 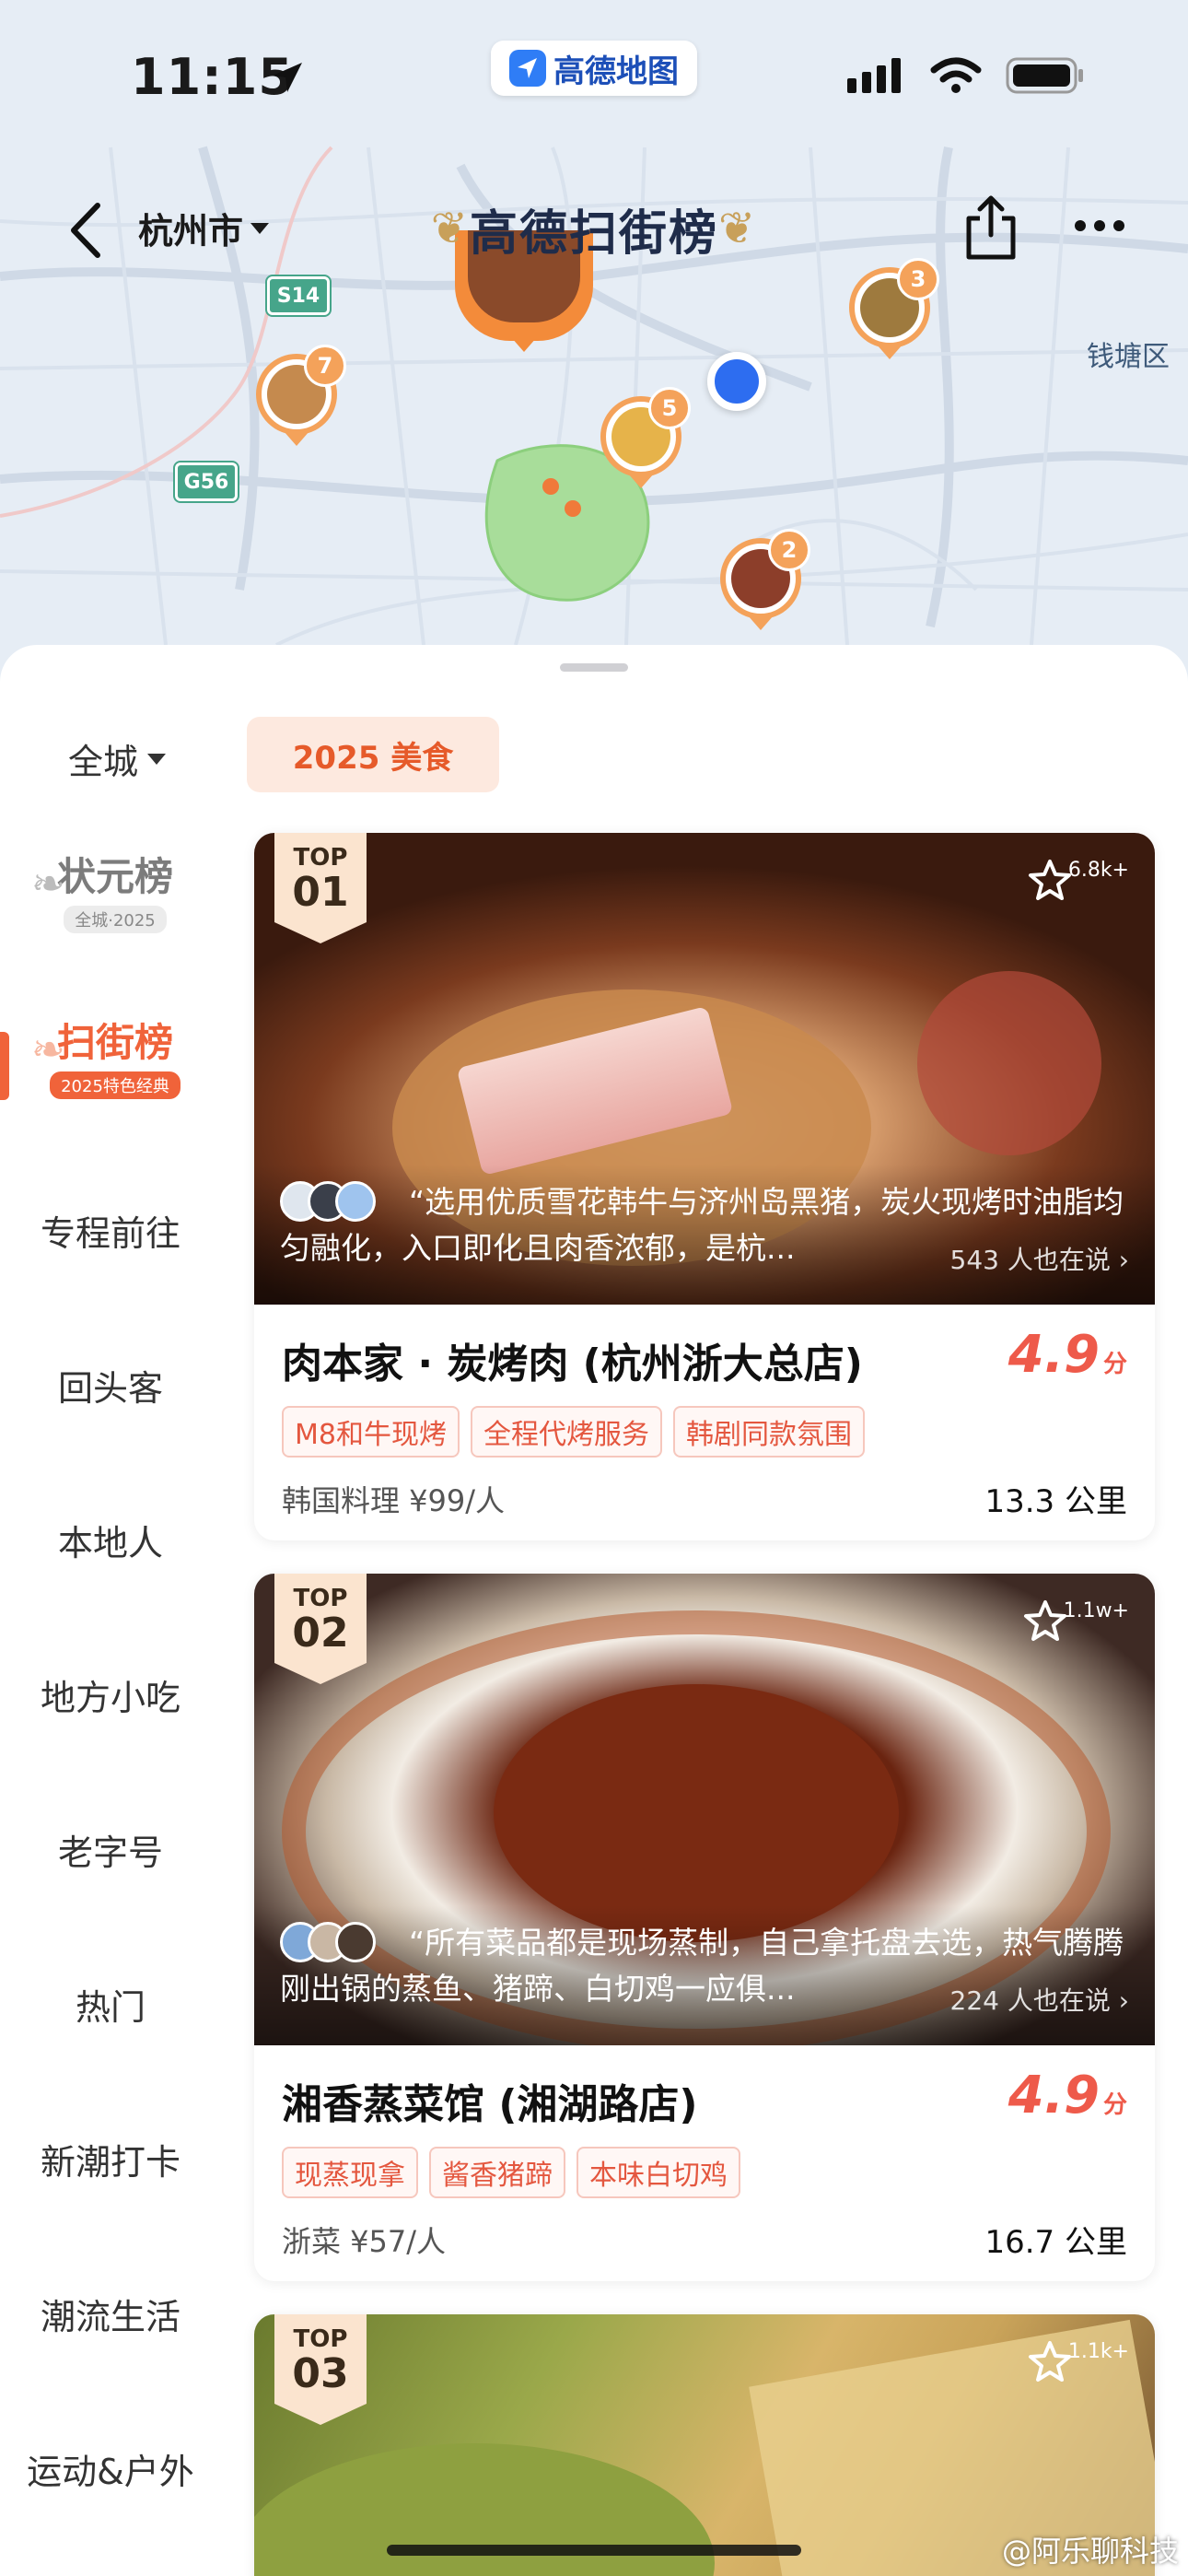 What do you see at coordinates (738, 228) in the screenshot?
I see `laurel-right-icon: ❦` at bounding box center [738, 228].